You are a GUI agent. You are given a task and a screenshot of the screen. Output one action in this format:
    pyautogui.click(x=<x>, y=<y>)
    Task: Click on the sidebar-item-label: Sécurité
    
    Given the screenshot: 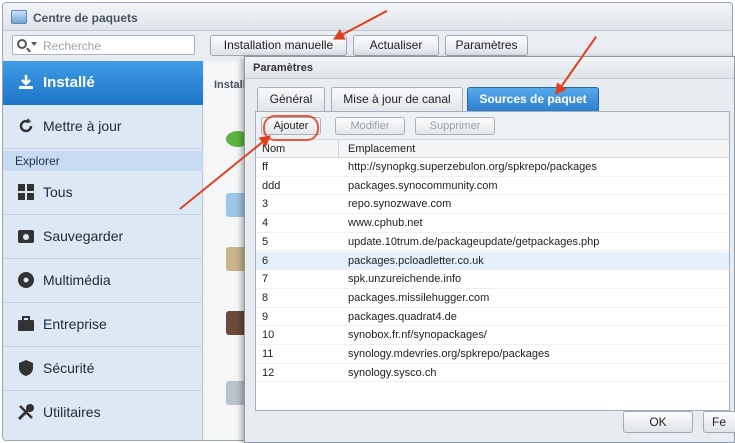 What is the action you would take?
    pyautogui.click(x=69, y=368)
    